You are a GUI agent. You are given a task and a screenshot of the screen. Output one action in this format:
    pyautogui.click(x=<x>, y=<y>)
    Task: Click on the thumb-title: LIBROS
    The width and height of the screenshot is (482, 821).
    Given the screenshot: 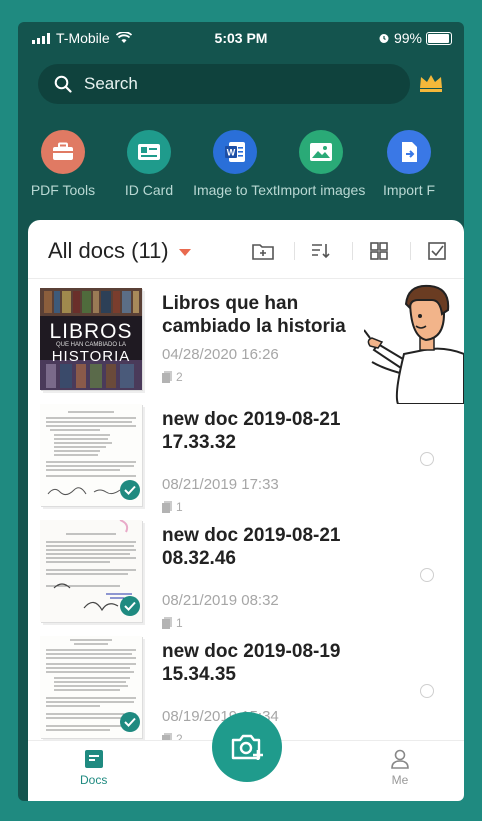 What is the action you would take?
    pyautogui.click(x=91, y=331)
    